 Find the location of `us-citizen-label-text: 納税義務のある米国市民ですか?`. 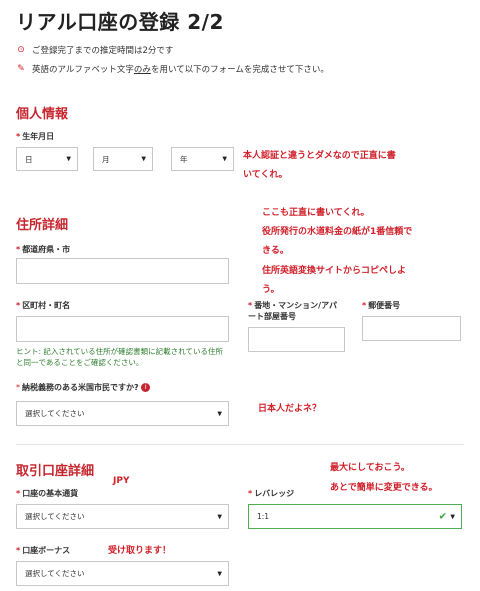

us-citizen-label-text: 納税義務のある米国市民ですか? is located at coordinates (80, 387).